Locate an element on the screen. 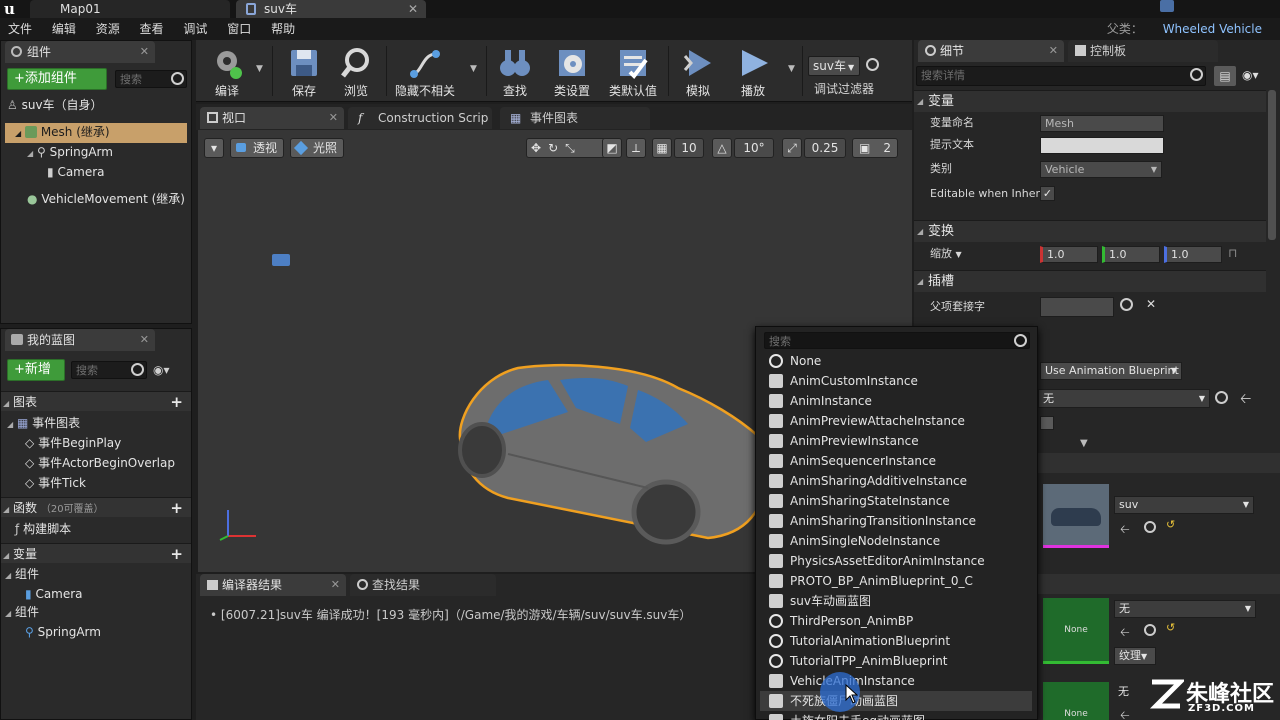 The width and height of the screenshot is (1280, 720). compile-button: 编译 is located at coordinates (227, 71).